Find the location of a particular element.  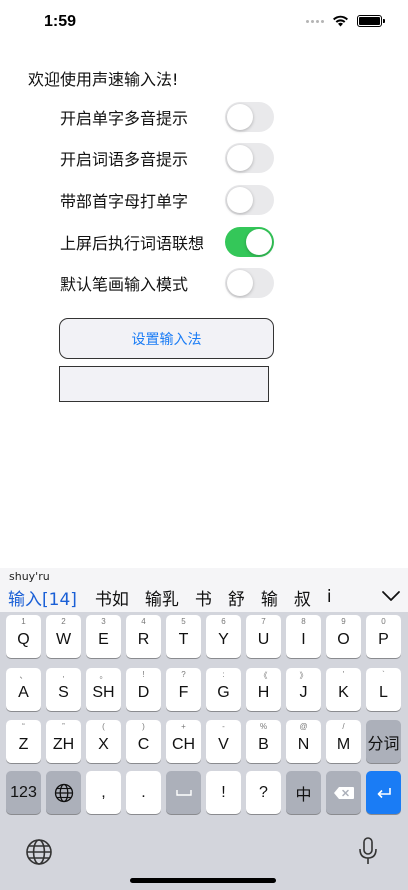

setting-label: 开启单字多音提示 is located at coordinates (124, 118).